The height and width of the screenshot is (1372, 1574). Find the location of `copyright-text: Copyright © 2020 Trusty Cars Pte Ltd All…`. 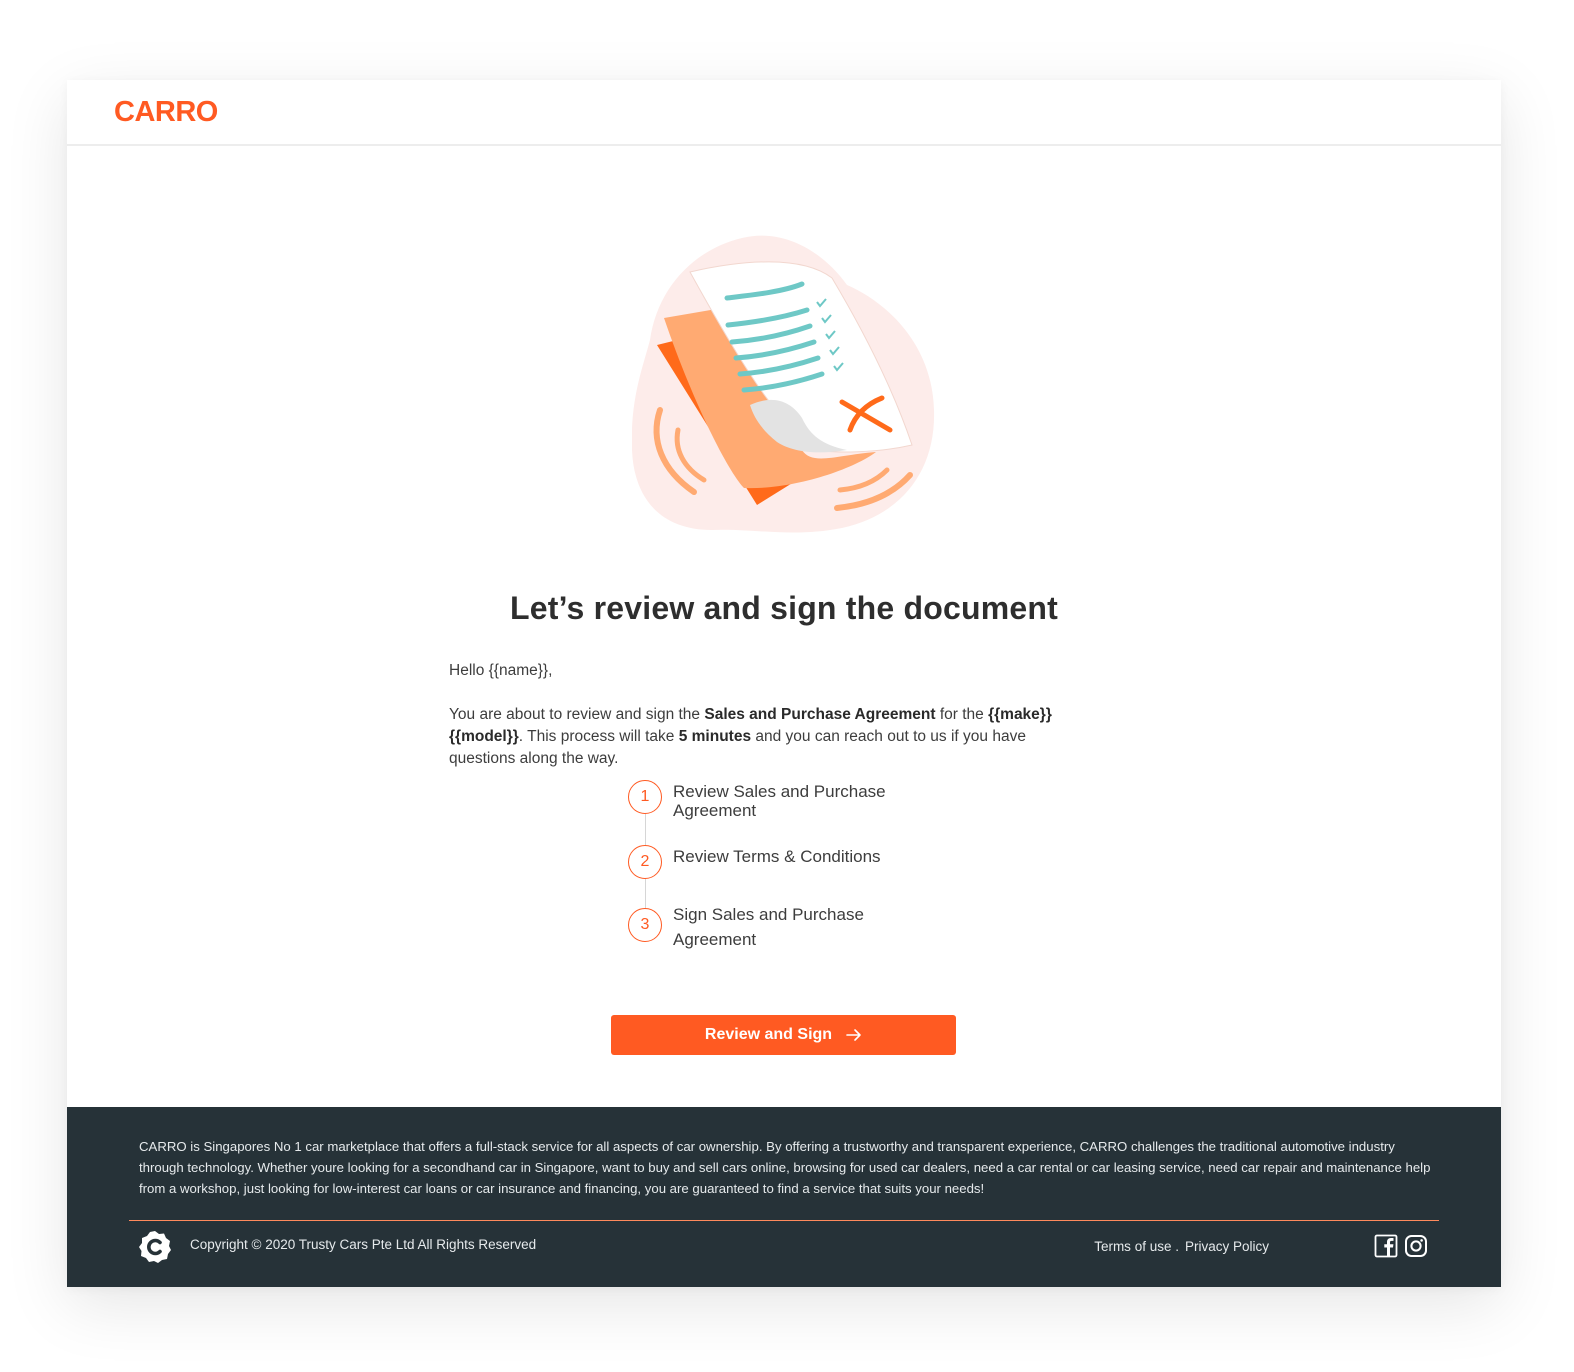

copyright-text: Copyright © 2020 Trusty Cars Pte Ltd All… is located at coordinates (363, 1244).